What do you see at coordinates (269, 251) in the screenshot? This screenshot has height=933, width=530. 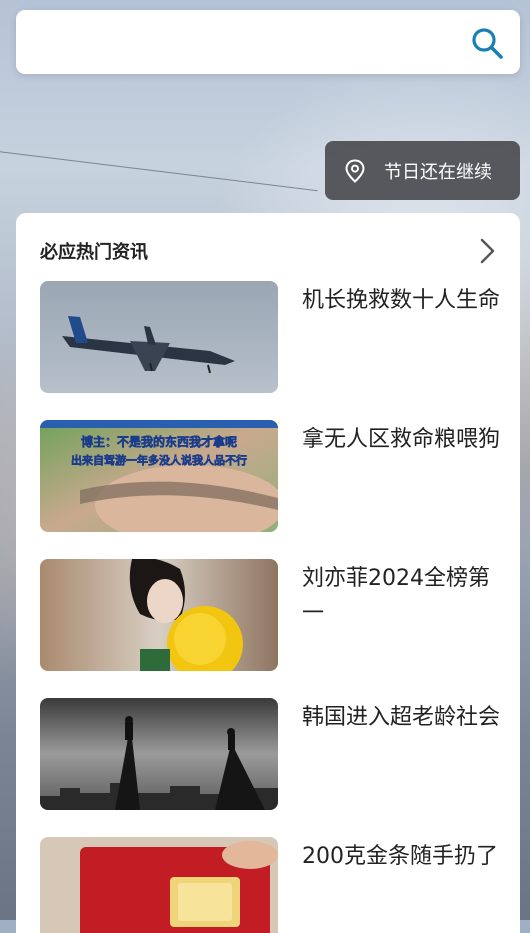 I see `card-header: 必应热门资讯` at bounding box center [269, 251].